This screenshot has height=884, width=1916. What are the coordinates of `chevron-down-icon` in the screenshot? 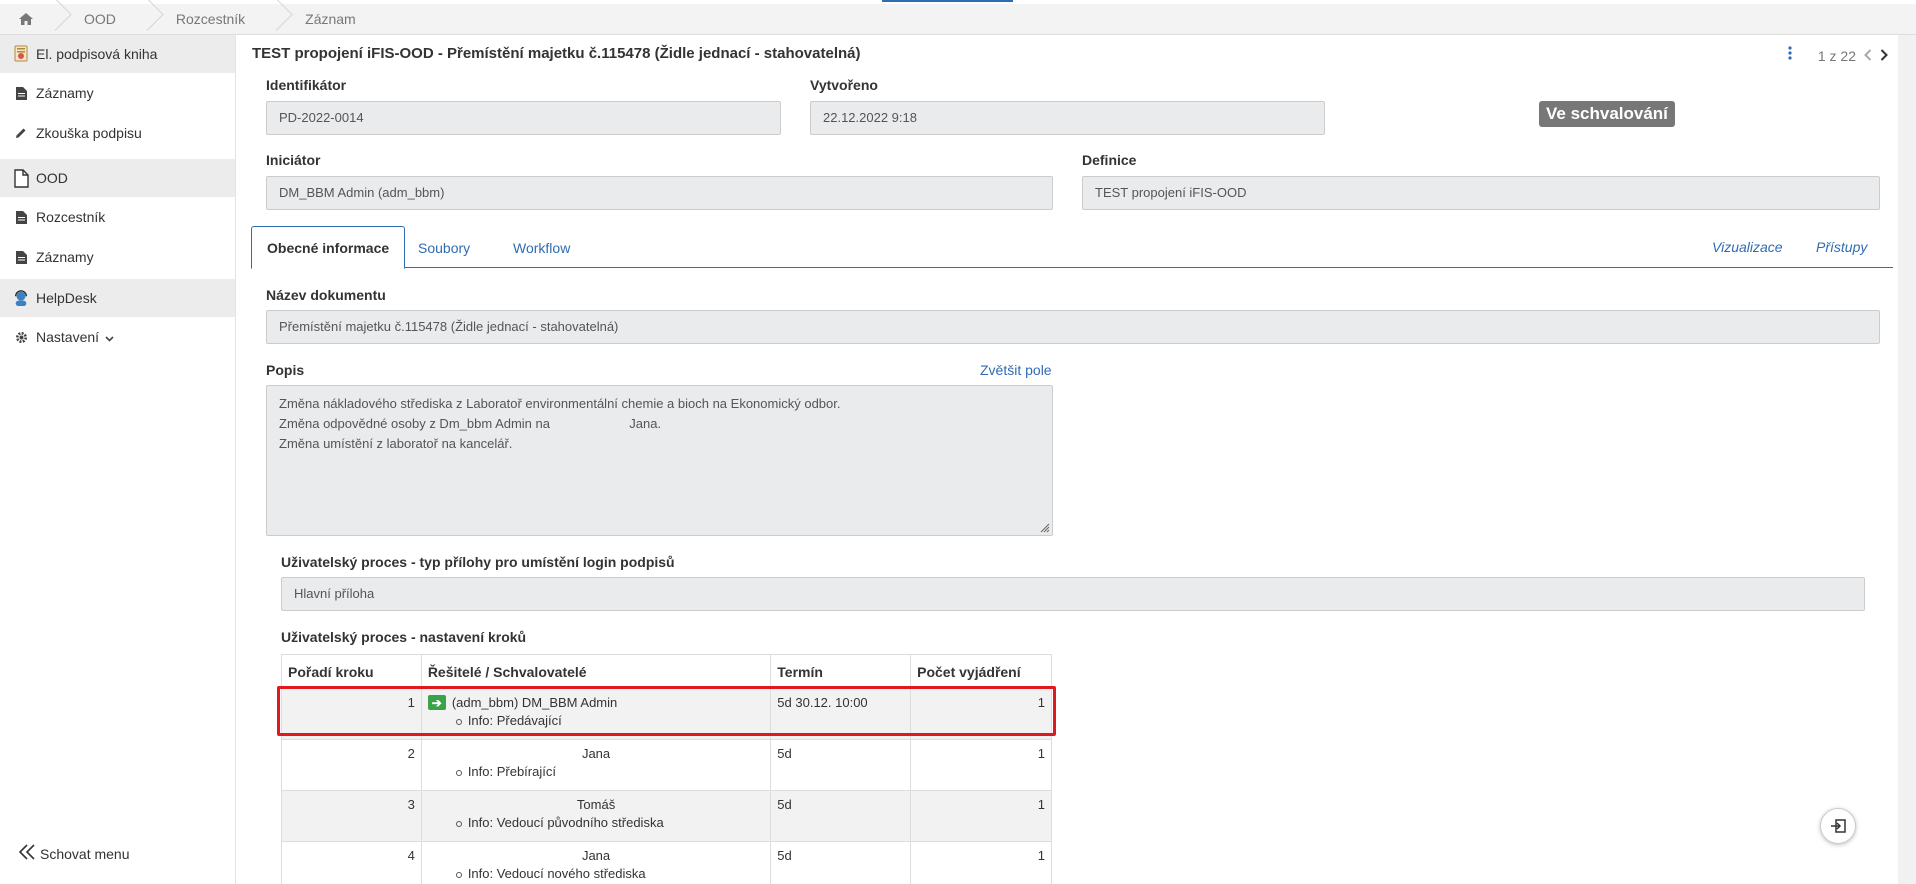 It's located at (109, 337).